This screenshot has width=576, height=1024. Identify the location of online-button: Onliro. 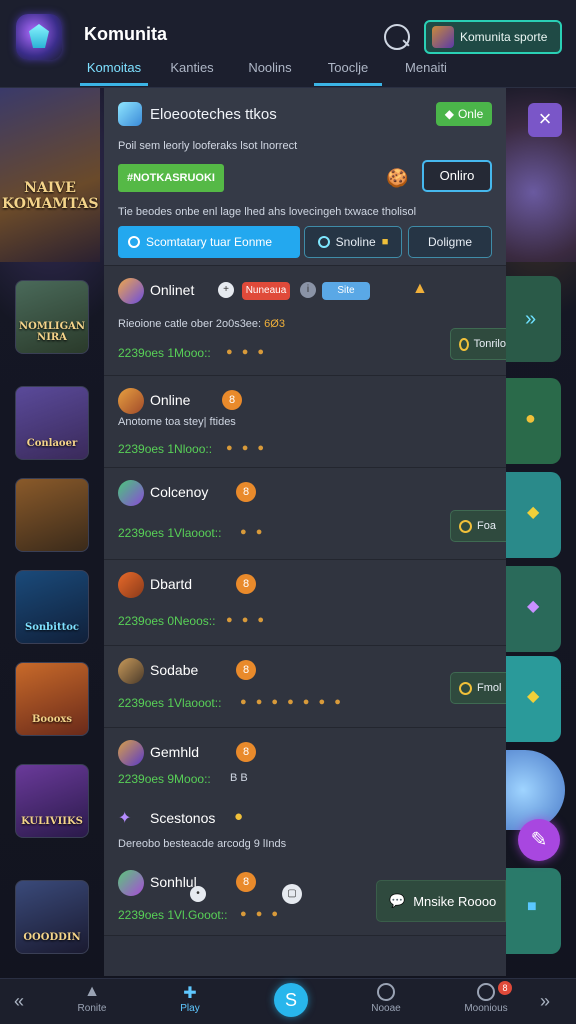
(457, 176).